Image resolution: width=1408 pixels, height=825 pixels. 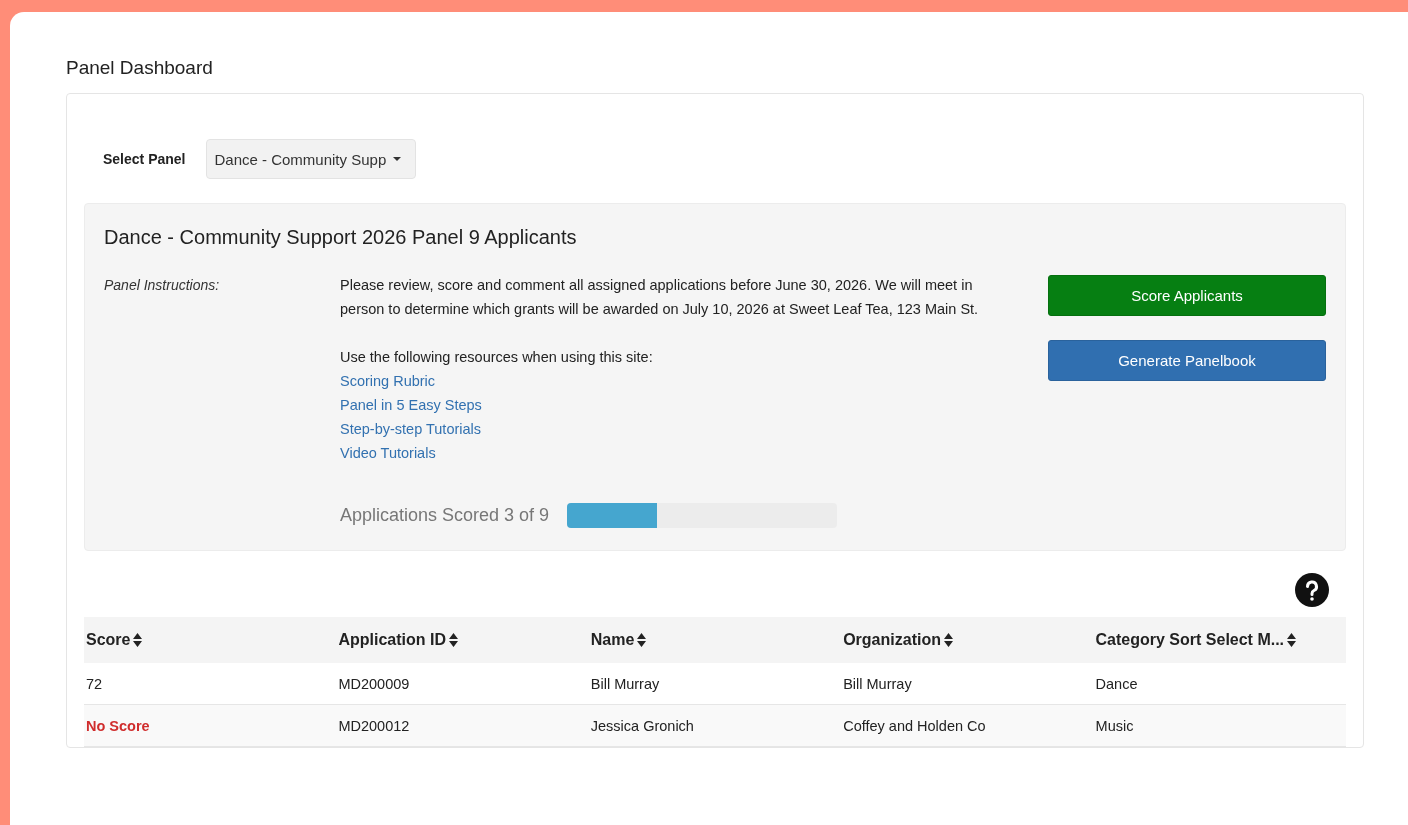 What do you see at coordinates (341, 237) in the screenshot?
I see `panel-heading: Dance - Community Support 2026 Panel 9 Applicants` at bounding box center [341, 237].